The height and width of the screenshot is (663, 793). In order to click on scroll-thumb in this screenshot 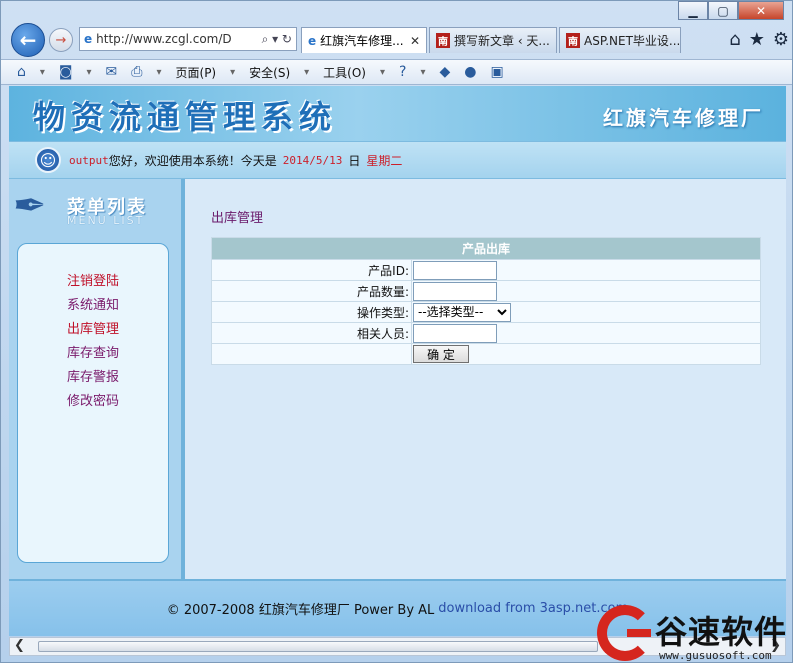, I will do `click(318, 646)`.